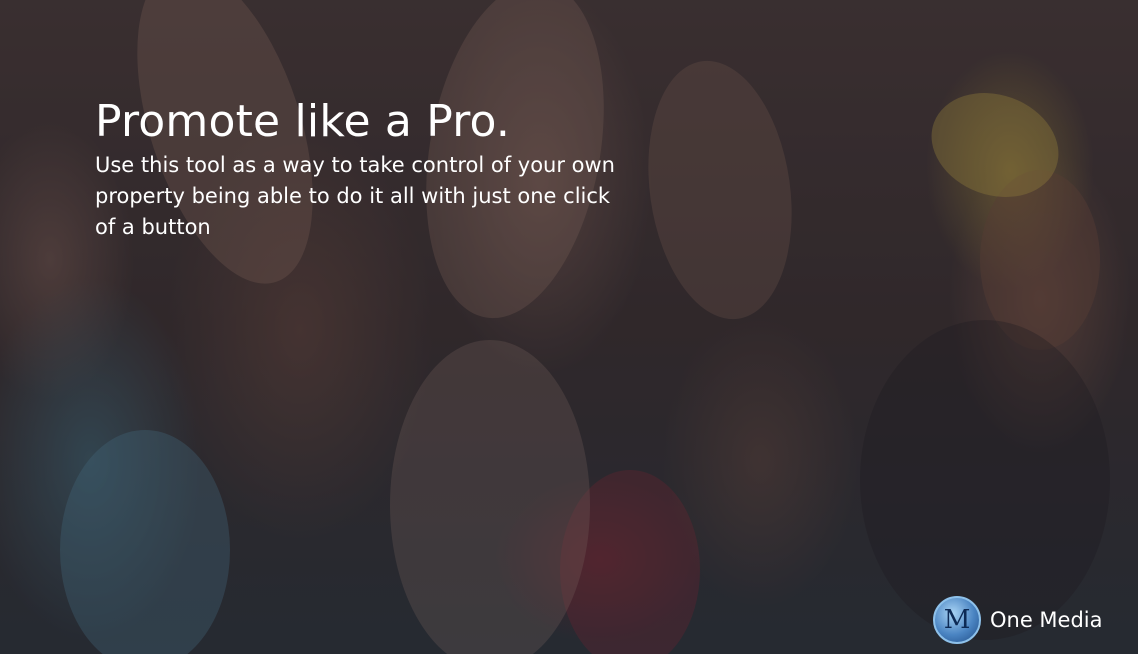 This screenshot has height=654, width=1138. I want to click on brand-logo-lockup: M One Media, so click(1018, 620).